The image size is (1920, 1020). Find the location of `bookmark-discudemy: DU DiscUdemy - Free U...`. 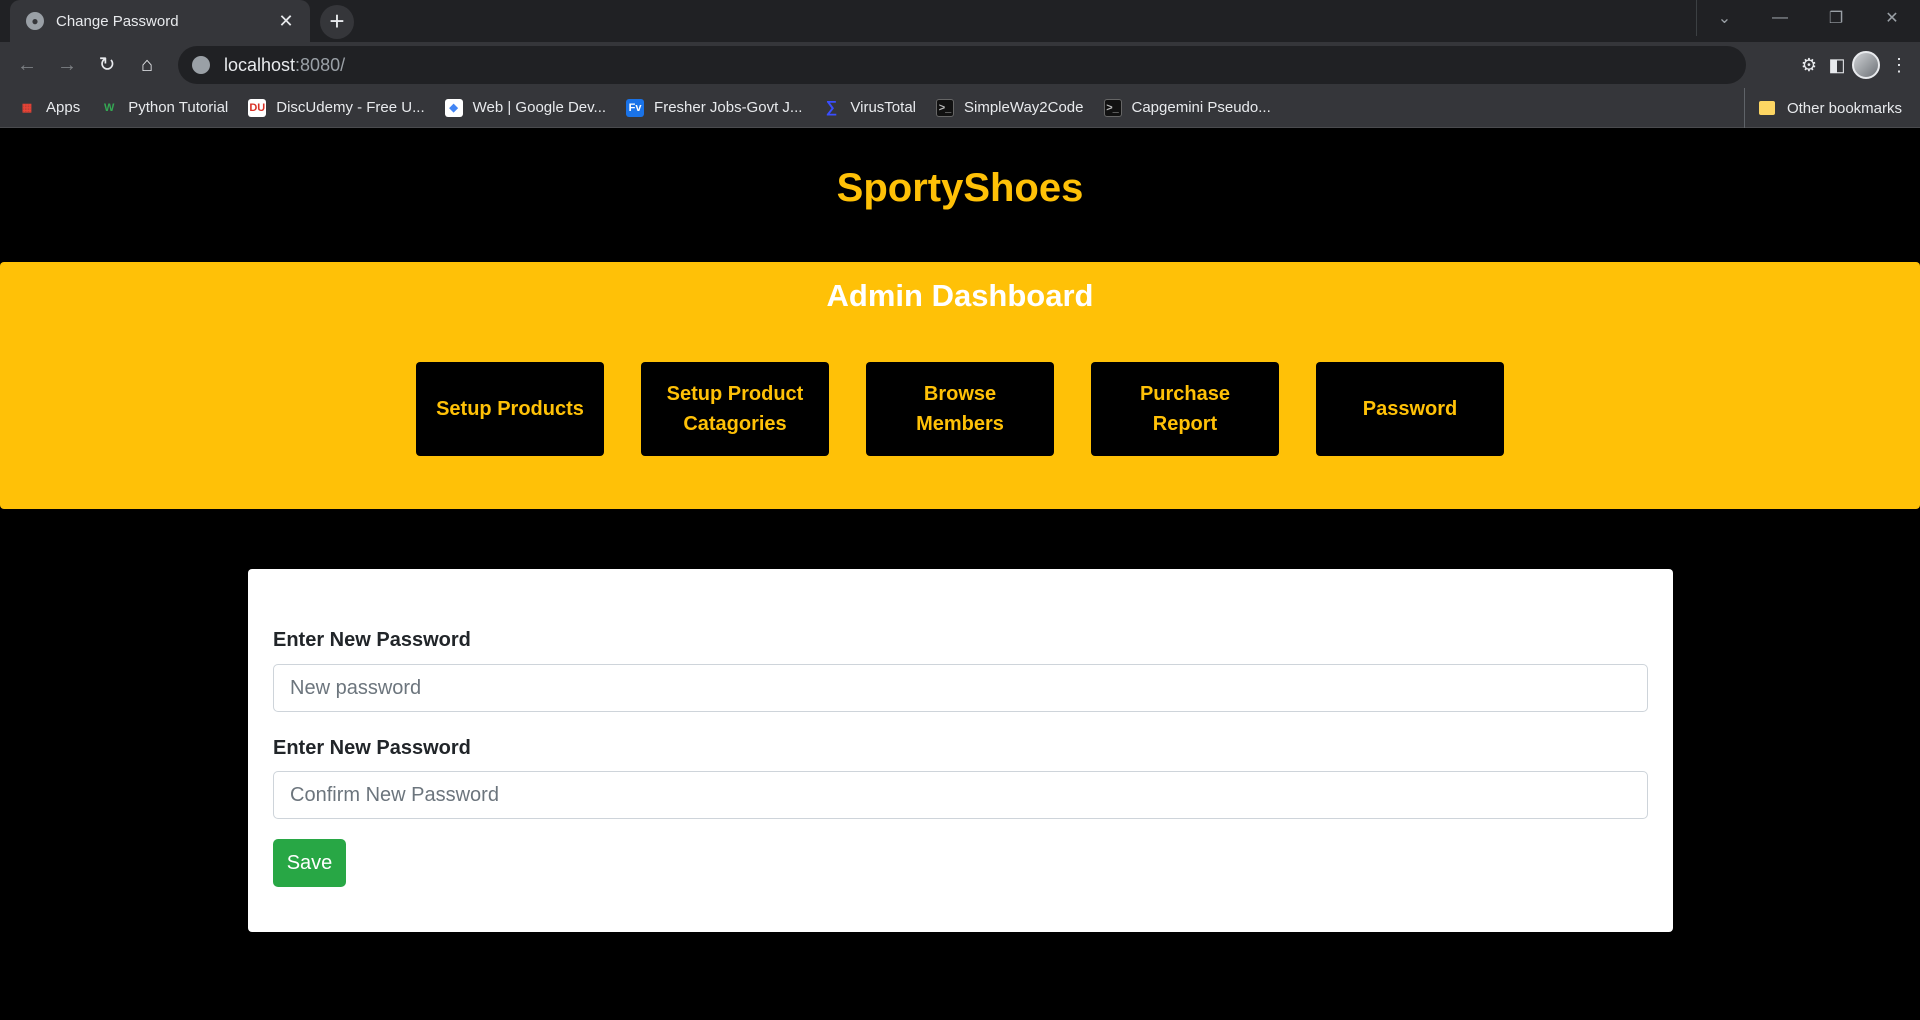

bookmark-discudemy: DU DiscUdemy - Free U... is located at coordinates (336, 107).